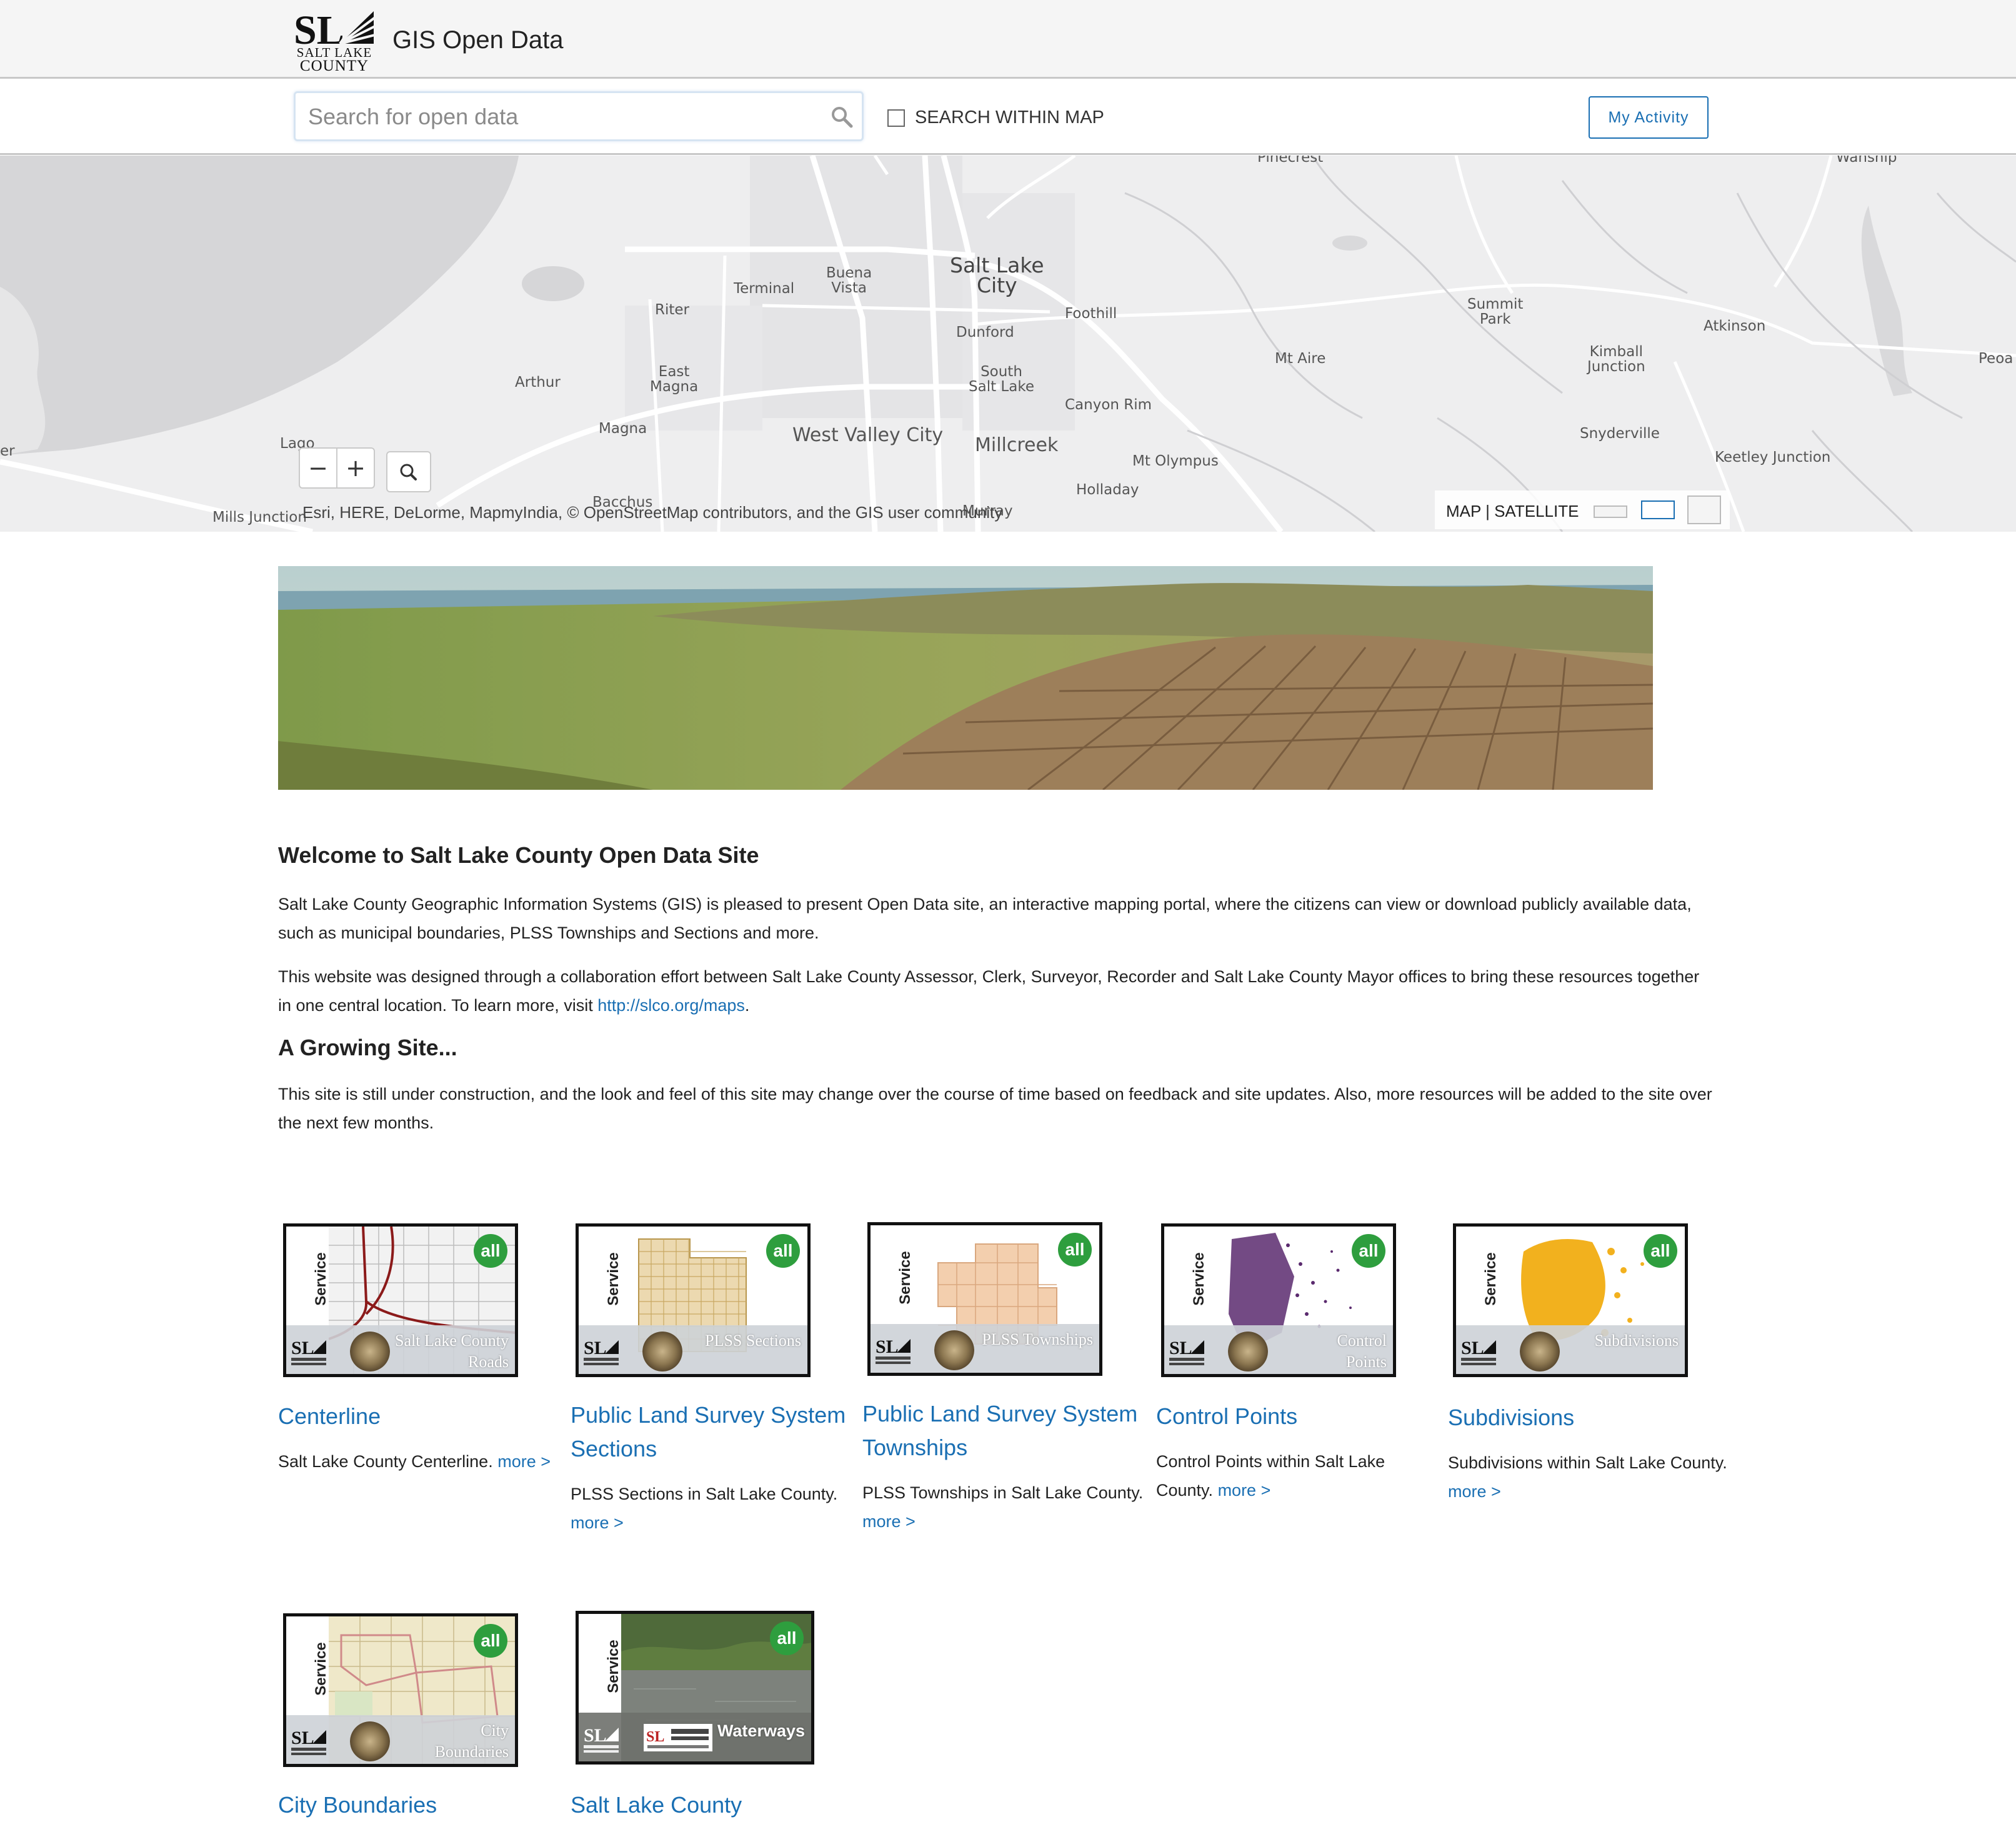 The image size is (2016, 1822). What do you see at coordinates (1658, 509) in the screenshot?
I see `basemap-option-medium-selected` at bounding box center [1658, 509].